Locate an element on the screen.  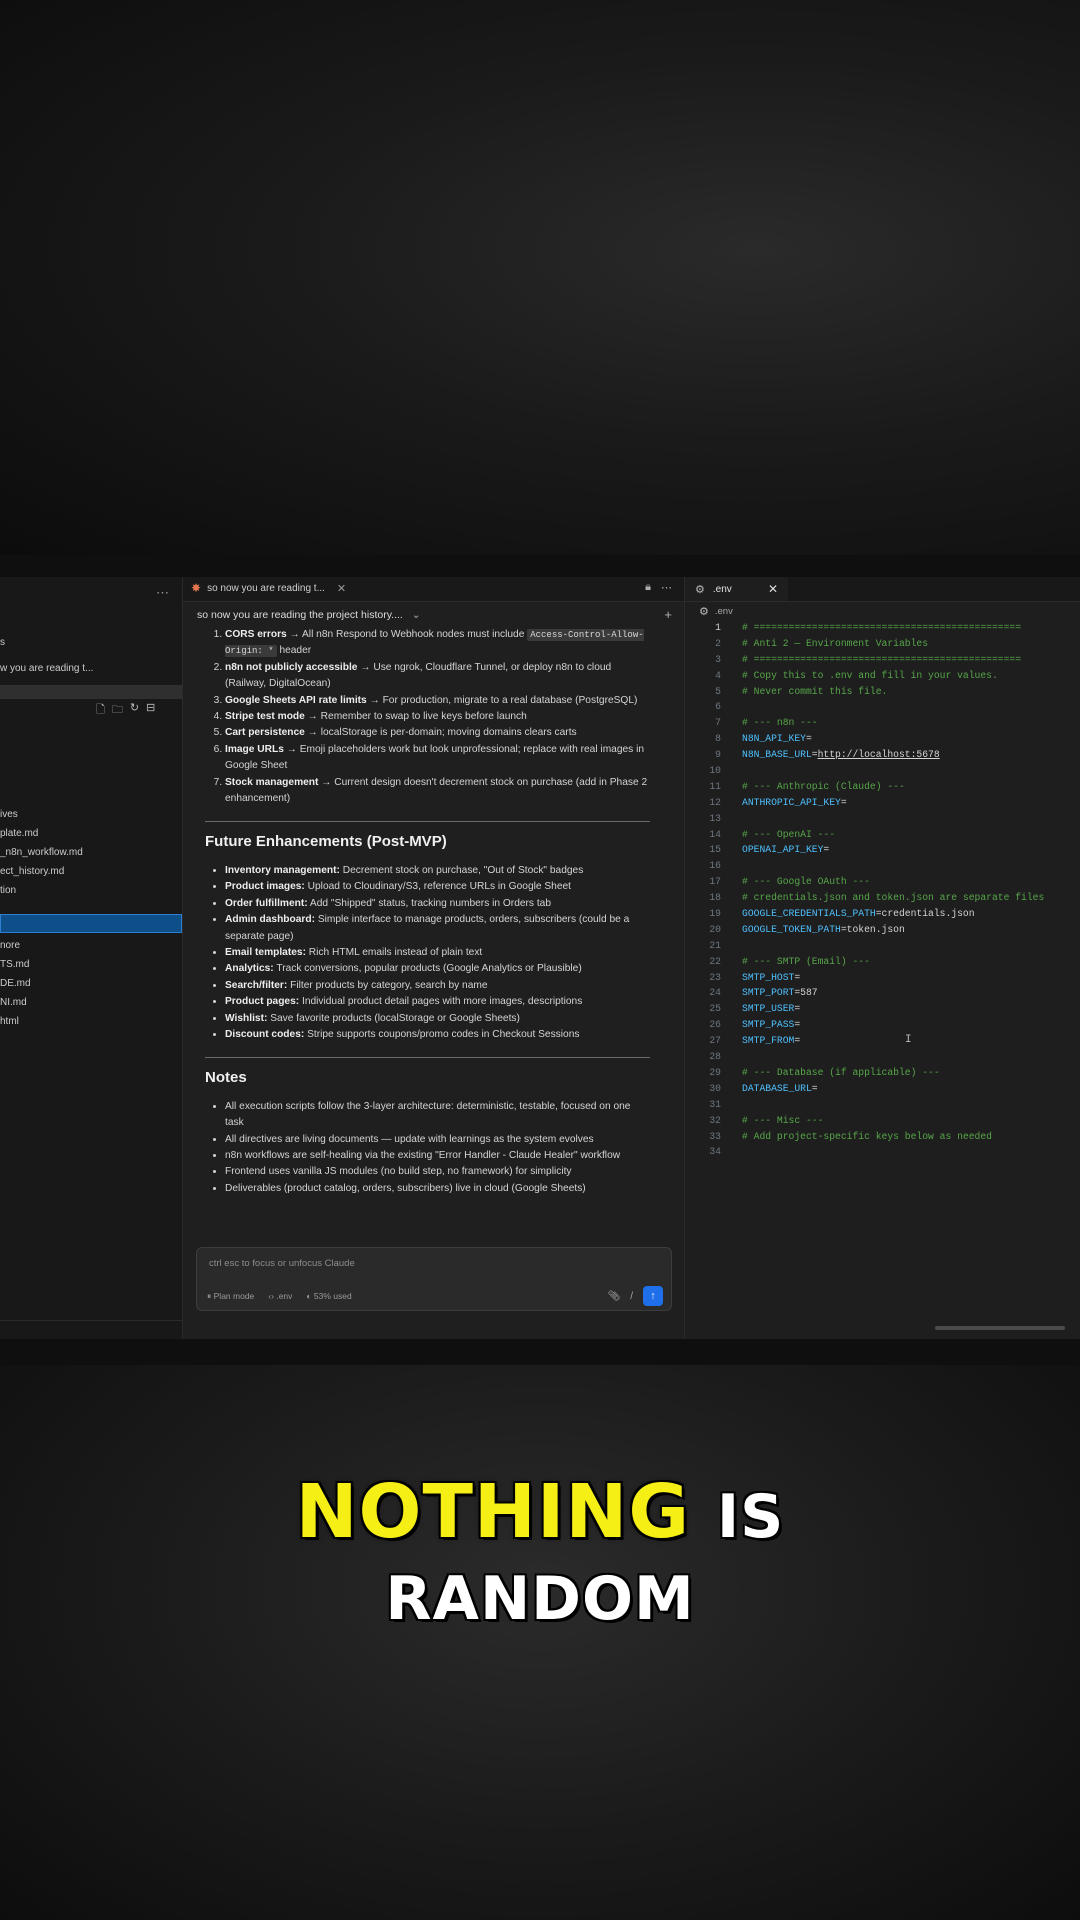
paperclip-icon: 📎︎ is located at coordinates (614, 1296).